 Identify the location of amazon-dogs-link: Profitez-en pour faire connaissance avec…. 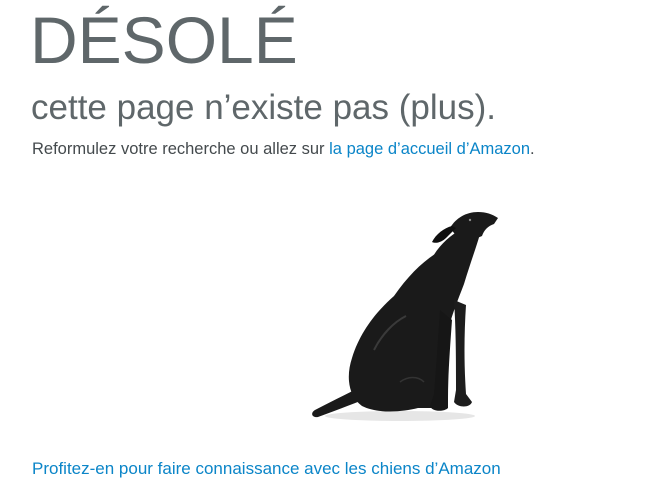
(266, 469).